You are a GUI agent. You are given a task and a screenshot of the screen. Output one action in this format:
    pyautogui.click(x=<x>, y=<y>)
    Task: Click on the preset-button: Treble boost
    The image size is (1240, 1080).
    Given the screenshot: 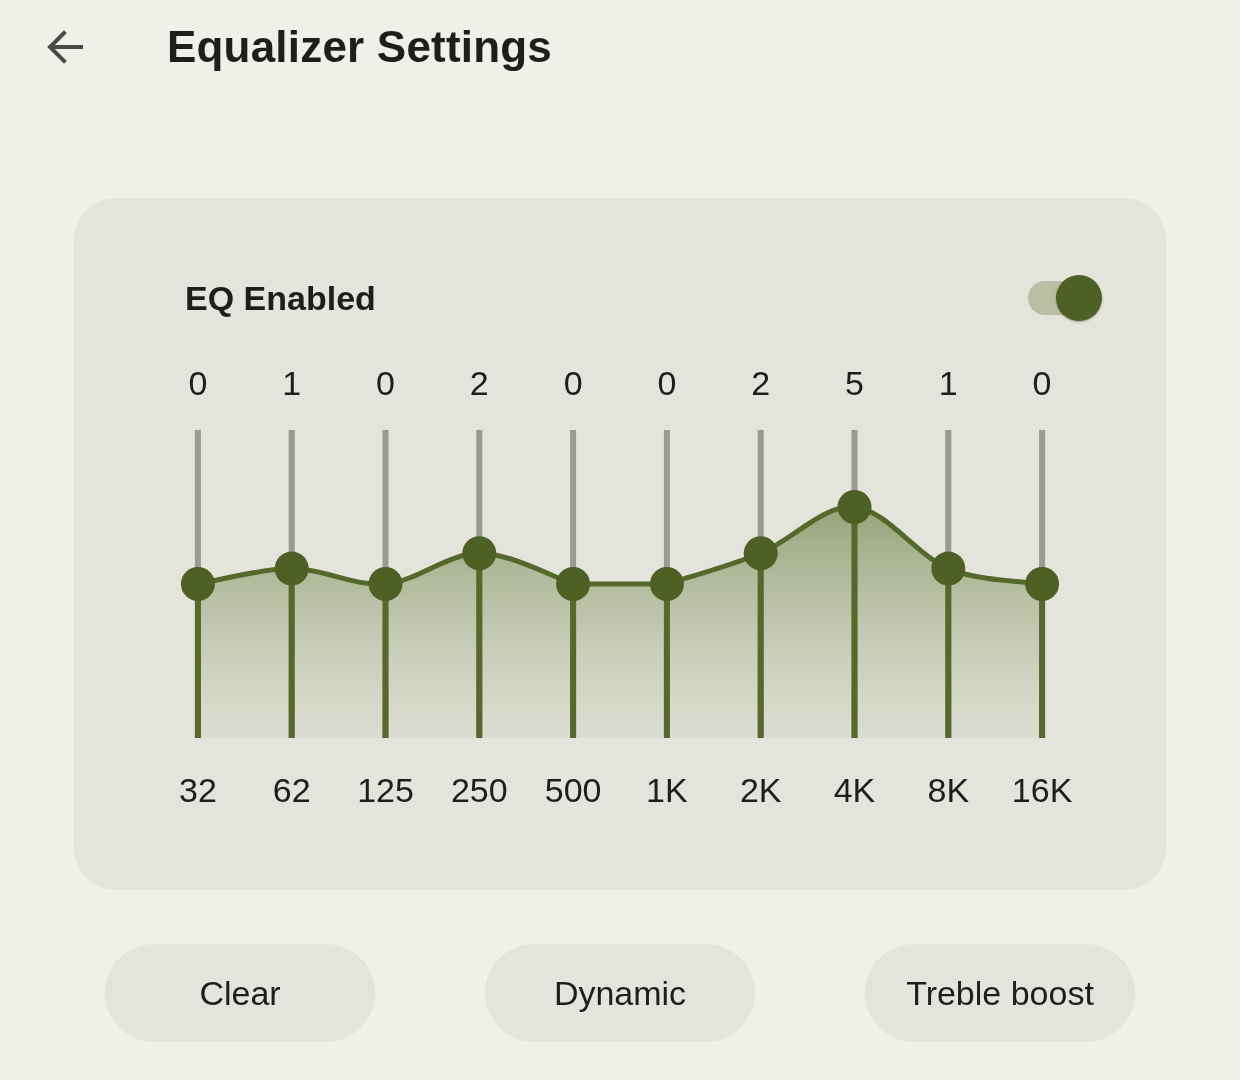 What is the action you would take?
    pyautogui.click(x=1000, y=993)
    